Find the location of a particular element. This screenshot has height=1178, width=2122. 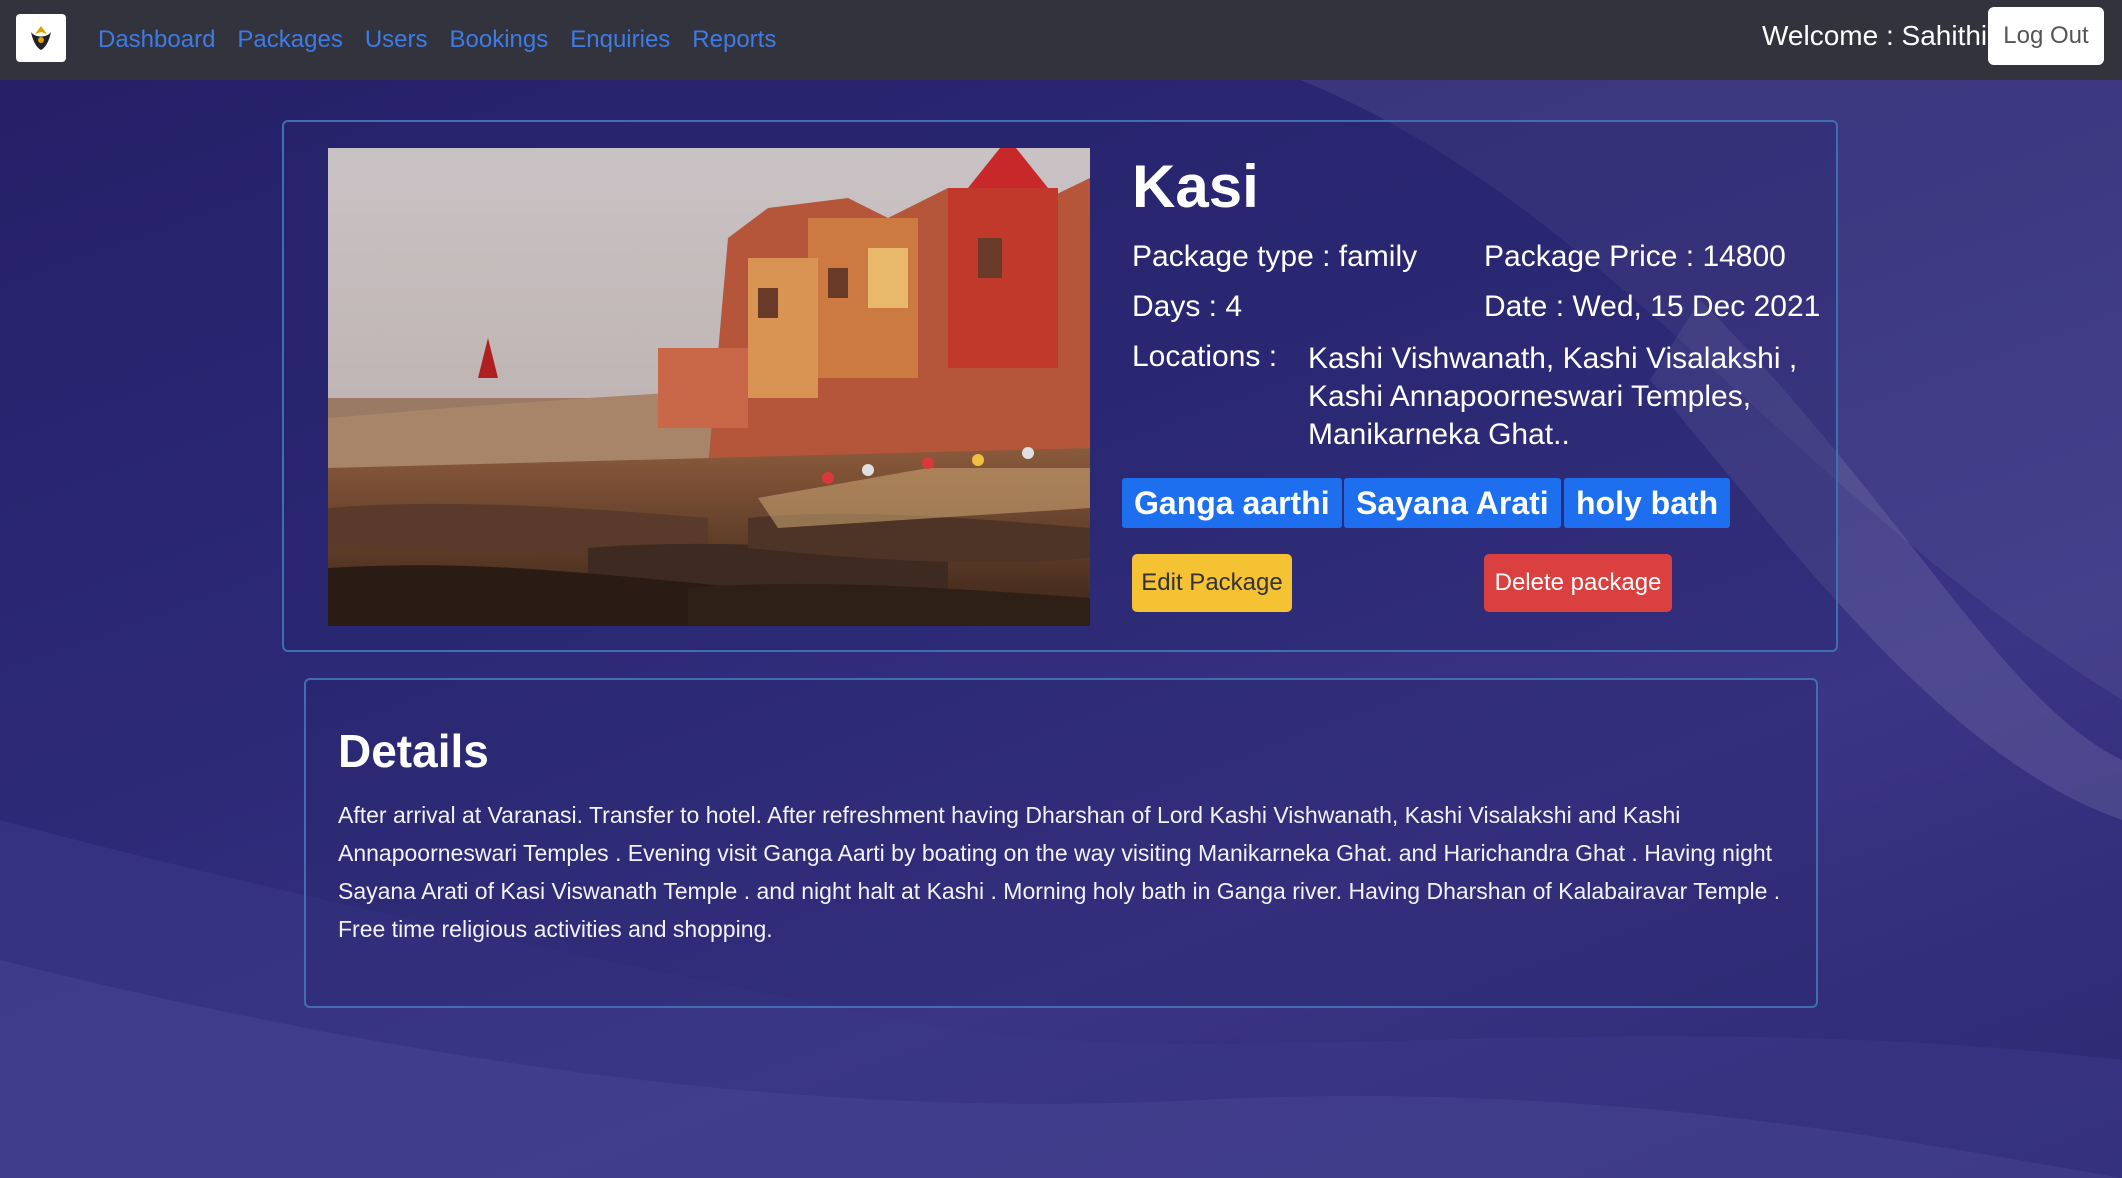

delete-package-button: Delete package is located at coordinates (1578, 583).